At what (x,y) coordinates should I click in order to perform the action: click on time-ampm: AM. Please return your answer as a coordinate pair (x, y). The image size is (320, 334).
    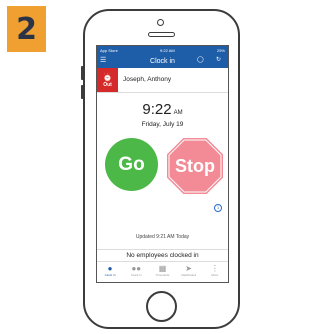
    Looking at the image, I should click on (178, 113).